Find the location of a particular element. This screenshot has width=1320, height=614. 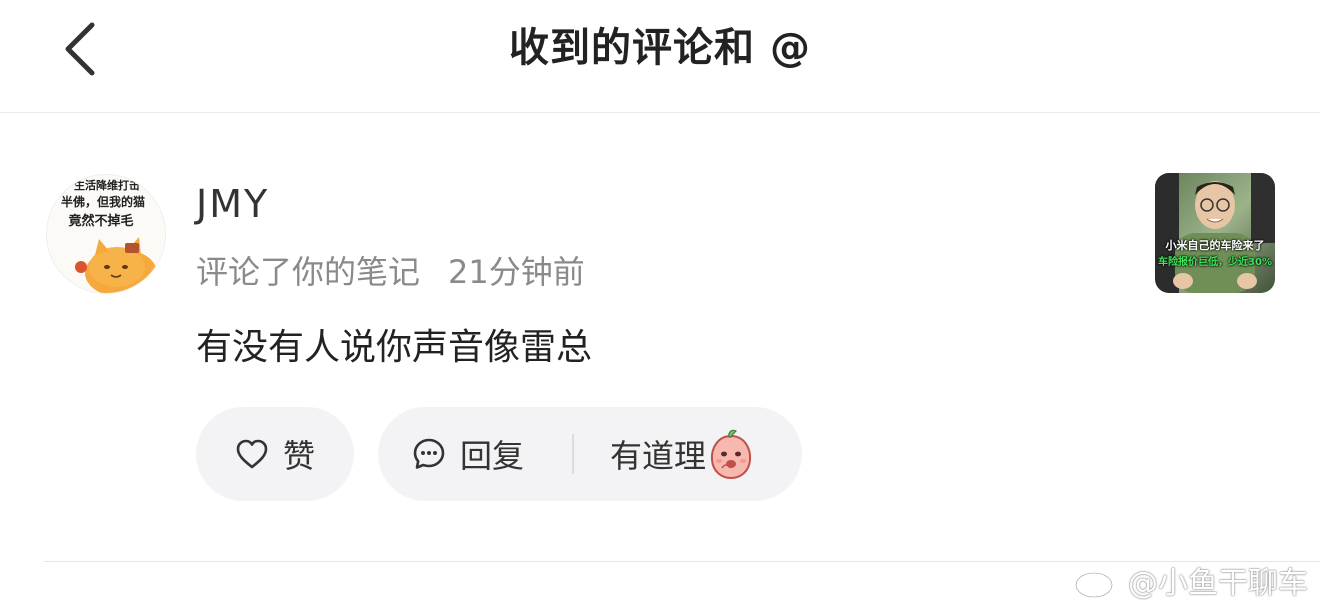

note-thumbnail: 小米自己的车险来了 车险报价巨低，少近30% is located at coordinates (1215, 233).